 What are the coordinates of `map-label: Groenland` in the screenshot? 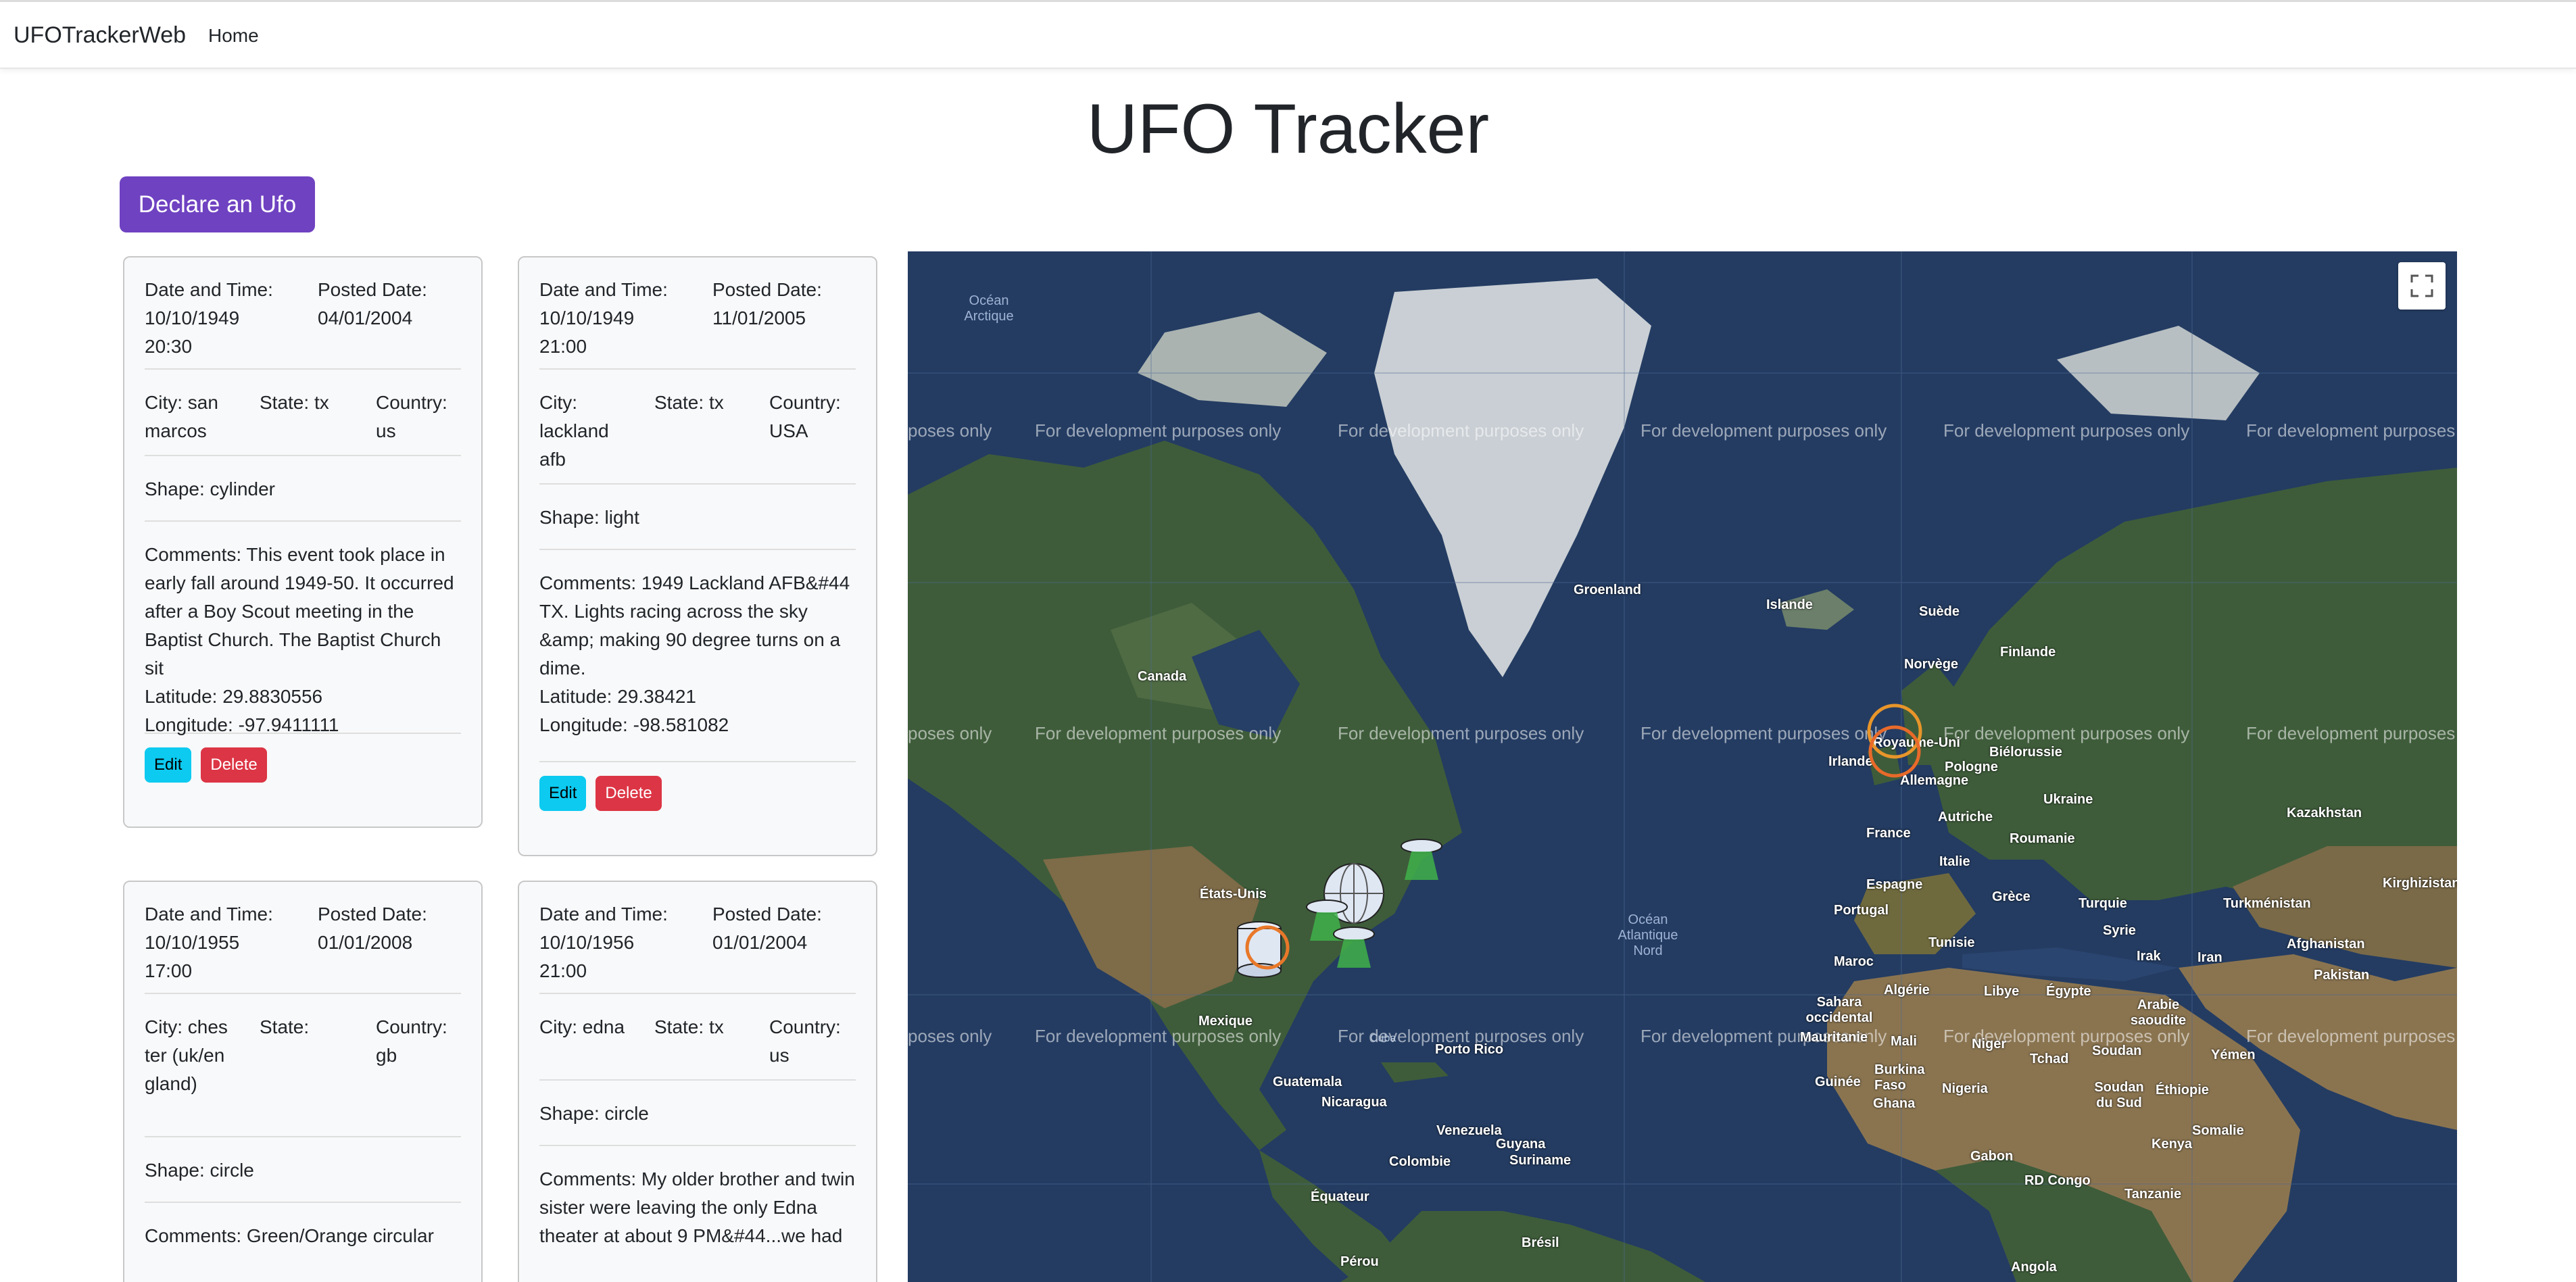 It's located at (1608, 590).